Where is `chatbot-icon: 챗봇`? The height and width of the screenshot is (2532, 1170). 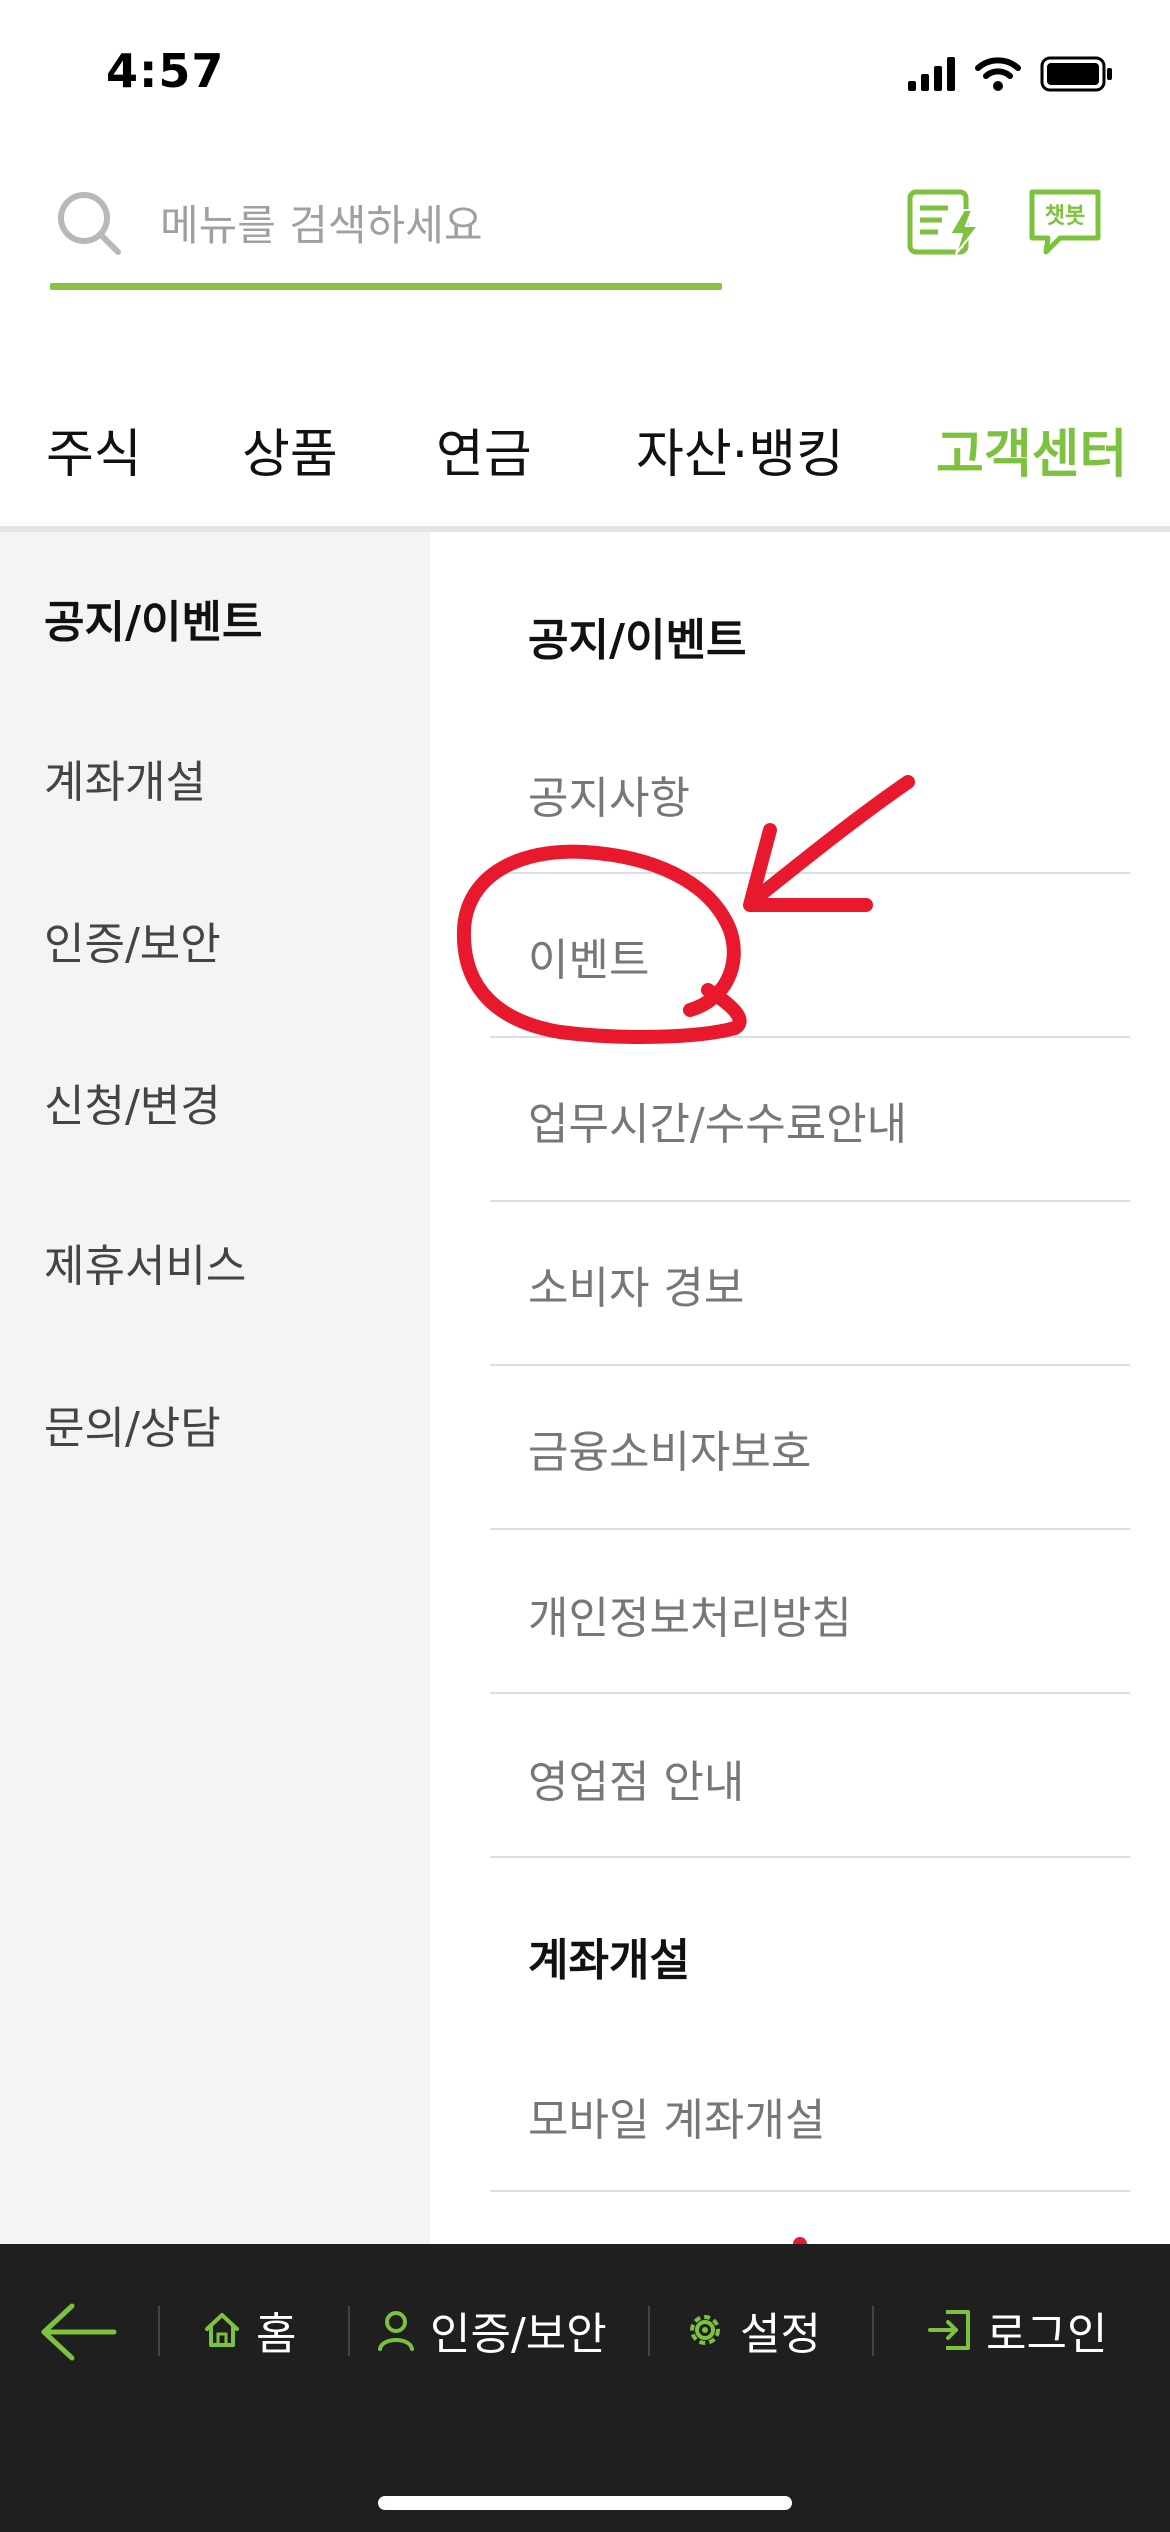 chatbot-icon: 챗봇 is located at coordinates (1065, 222).